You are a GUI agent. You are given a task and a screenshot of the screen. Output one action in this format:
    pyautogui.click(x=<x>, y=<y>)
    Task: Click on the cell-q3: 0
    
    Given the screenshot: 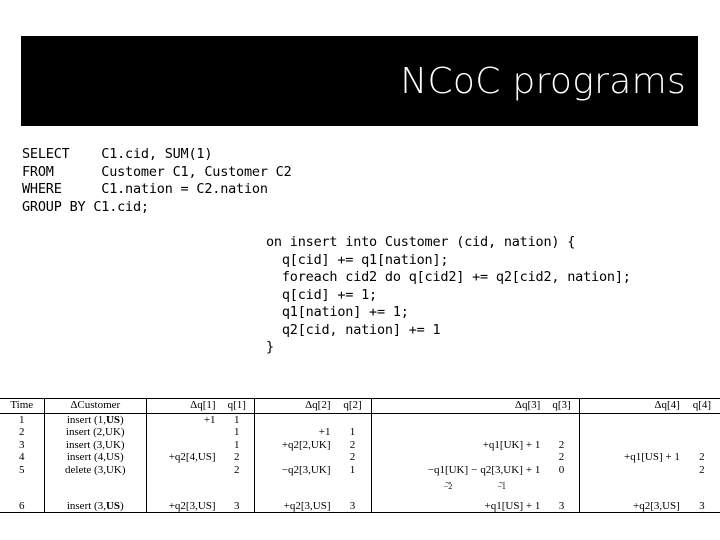 What is the action you would take?
    pyautogui.click(x=561, y=469)
    